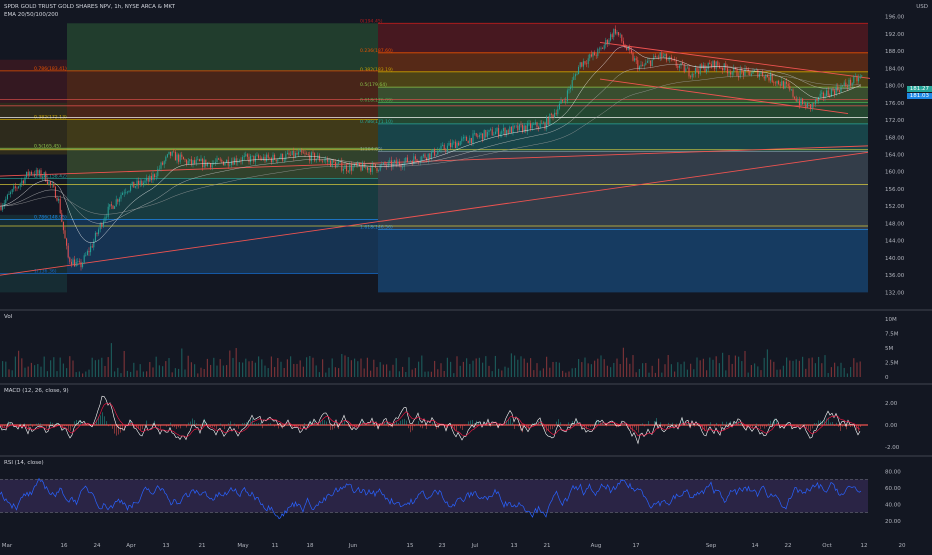  Describe the element at coordinates (892, 364) in the screenshot. I see `volume-tick: 2.5M` at that location.